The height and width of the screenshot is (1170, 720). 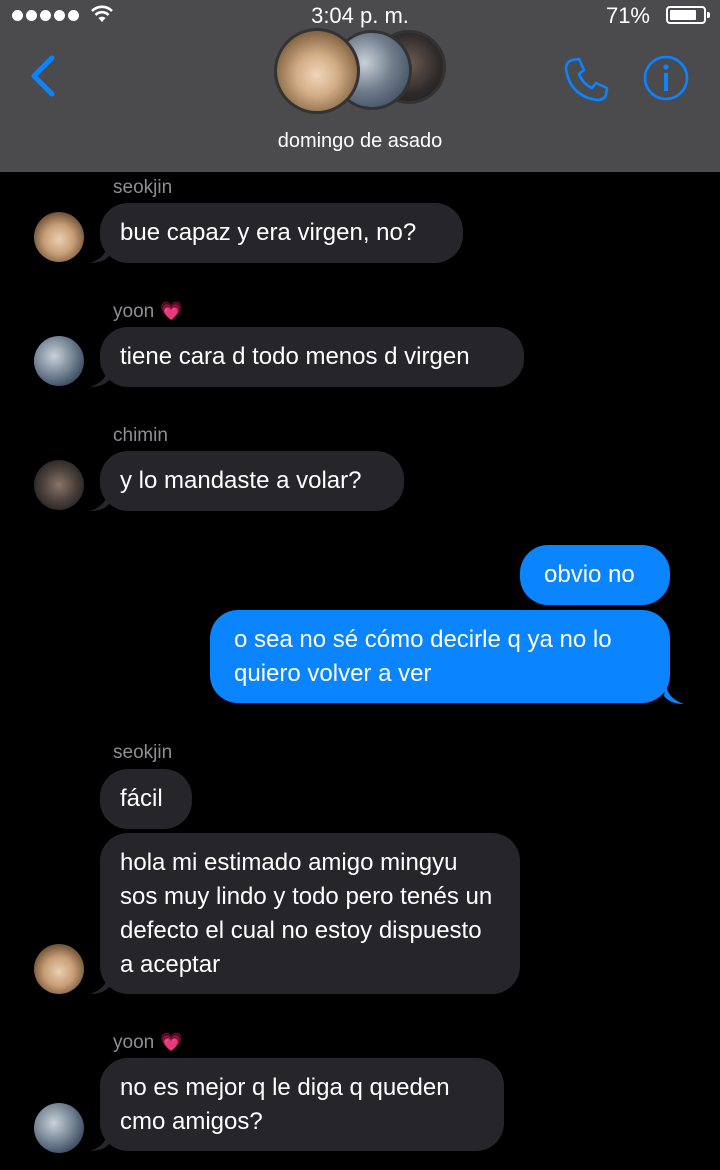 I want to click on message-bubble: tiene cara d todo menos d virgen, so click(x=312, y=357).